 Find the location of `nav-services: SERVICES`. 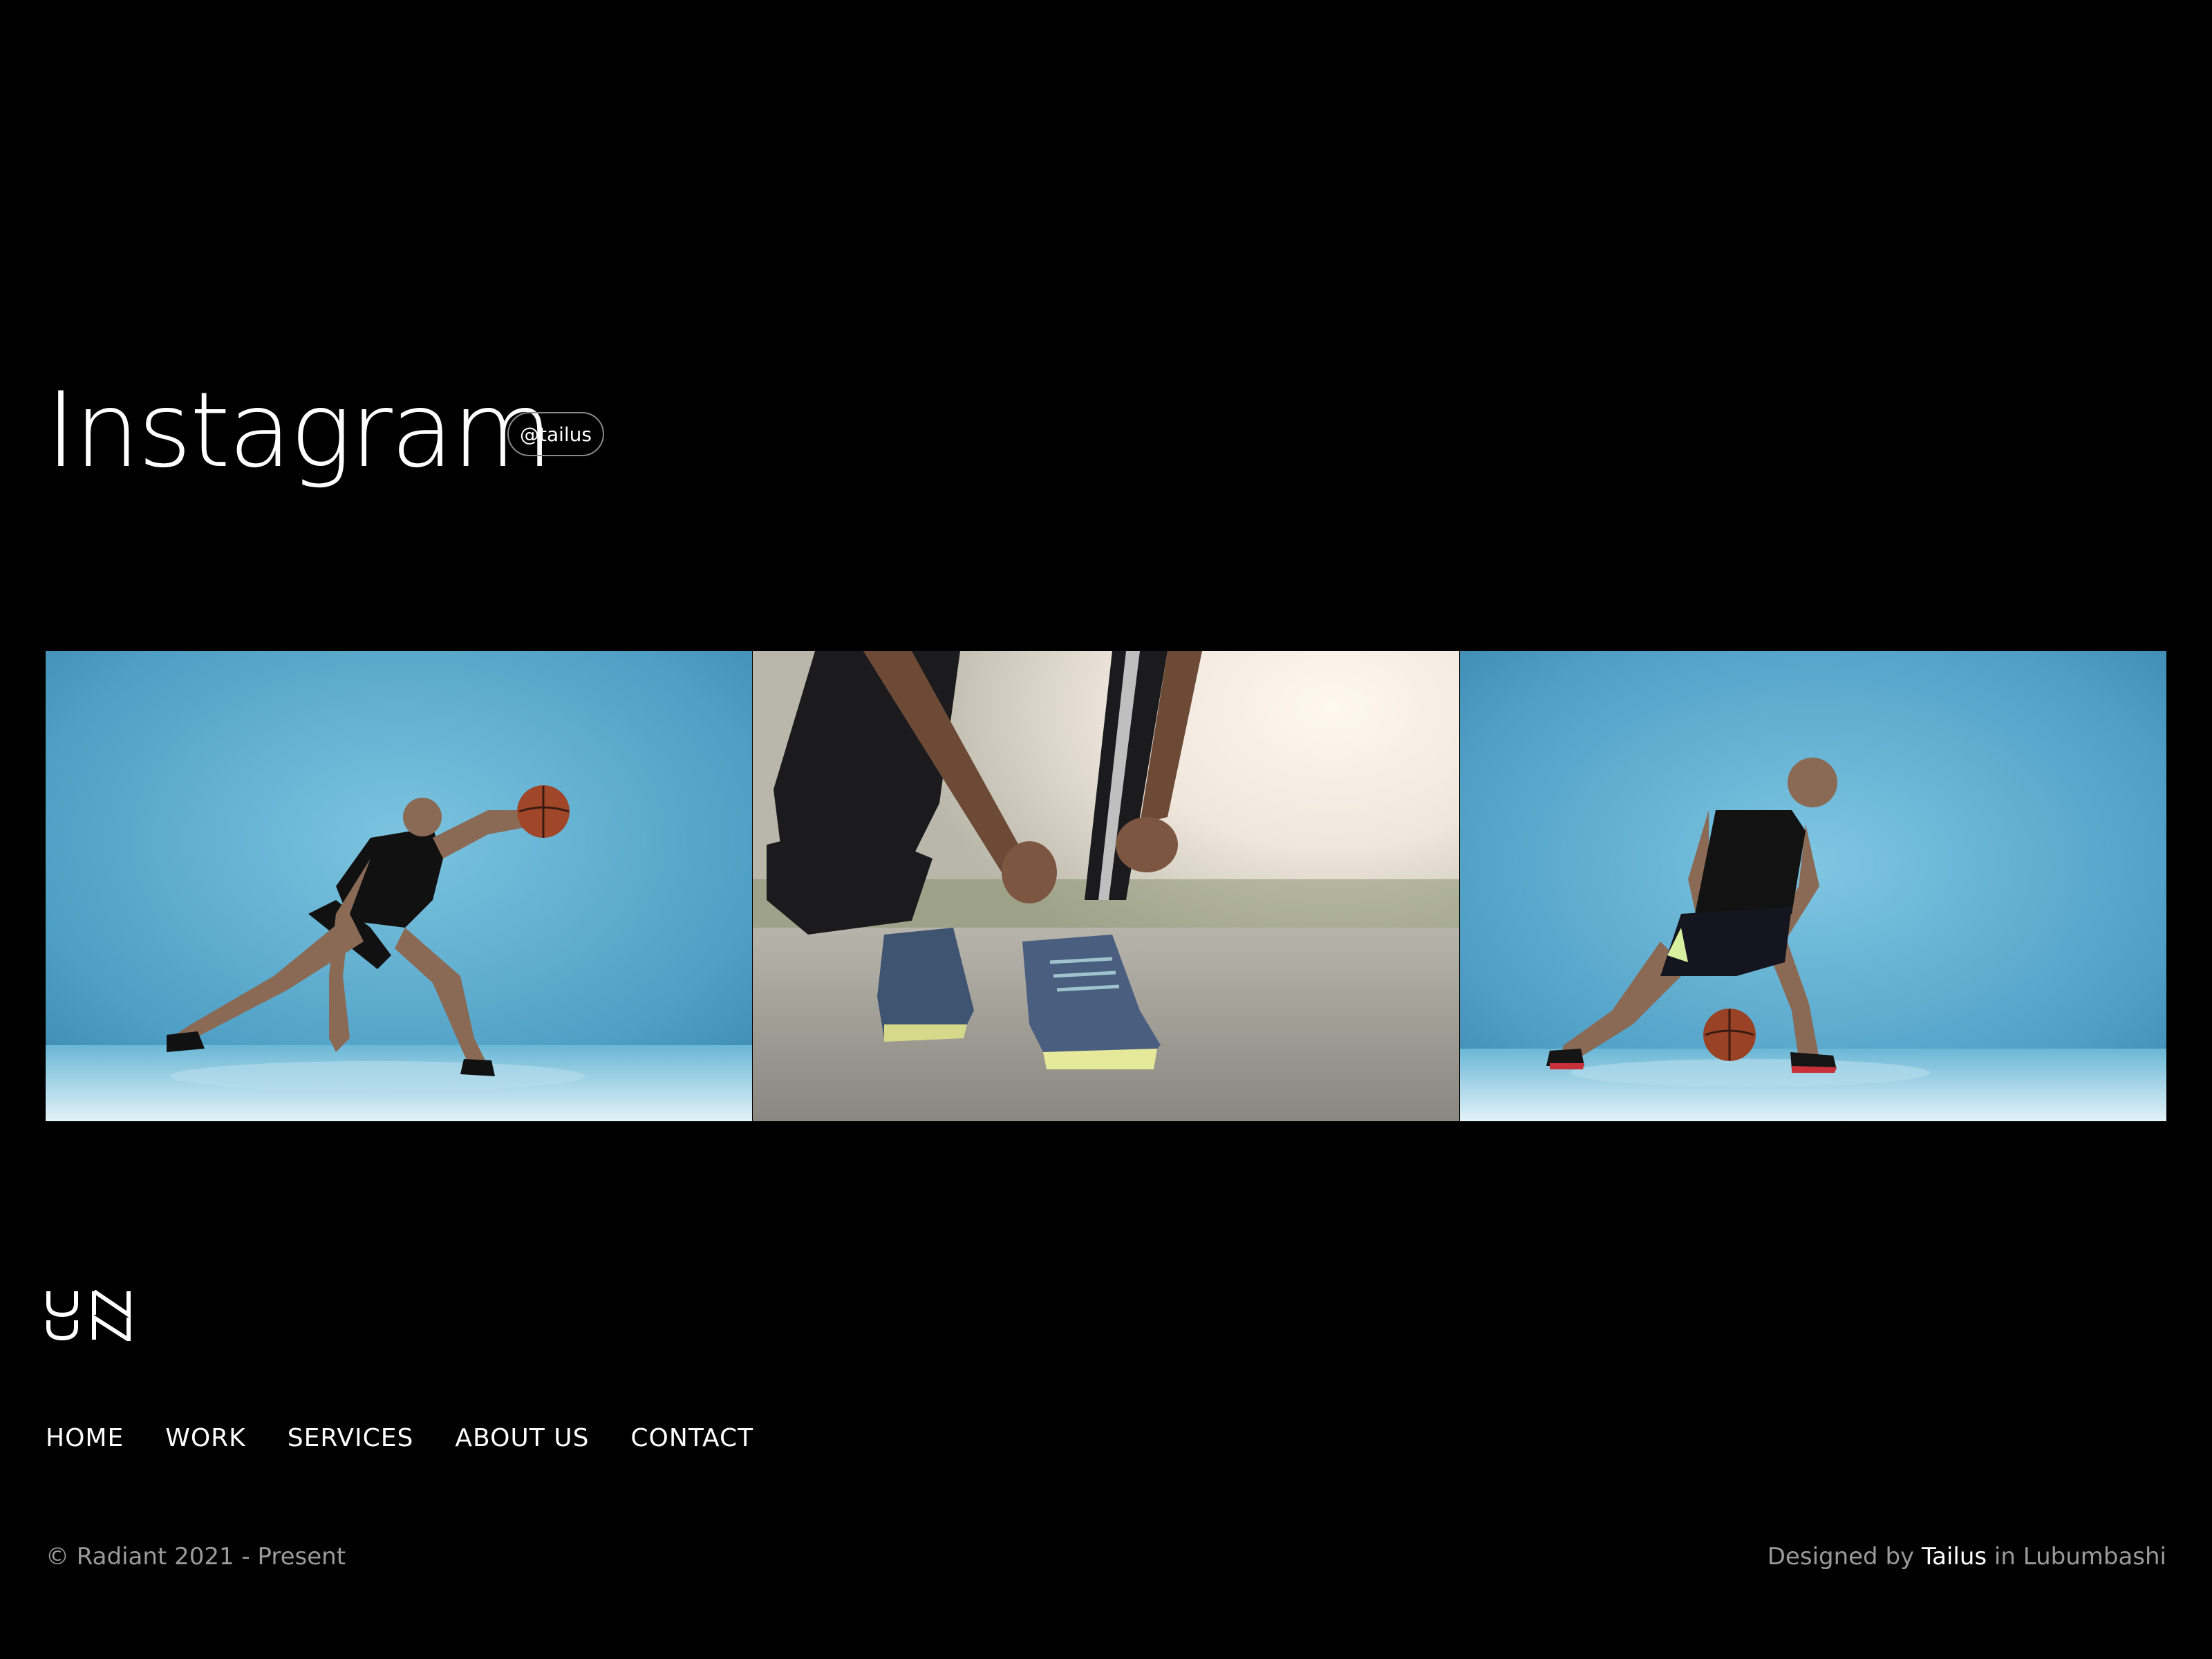

nav-services: SERVICES is located at coordinates (351, 1438).